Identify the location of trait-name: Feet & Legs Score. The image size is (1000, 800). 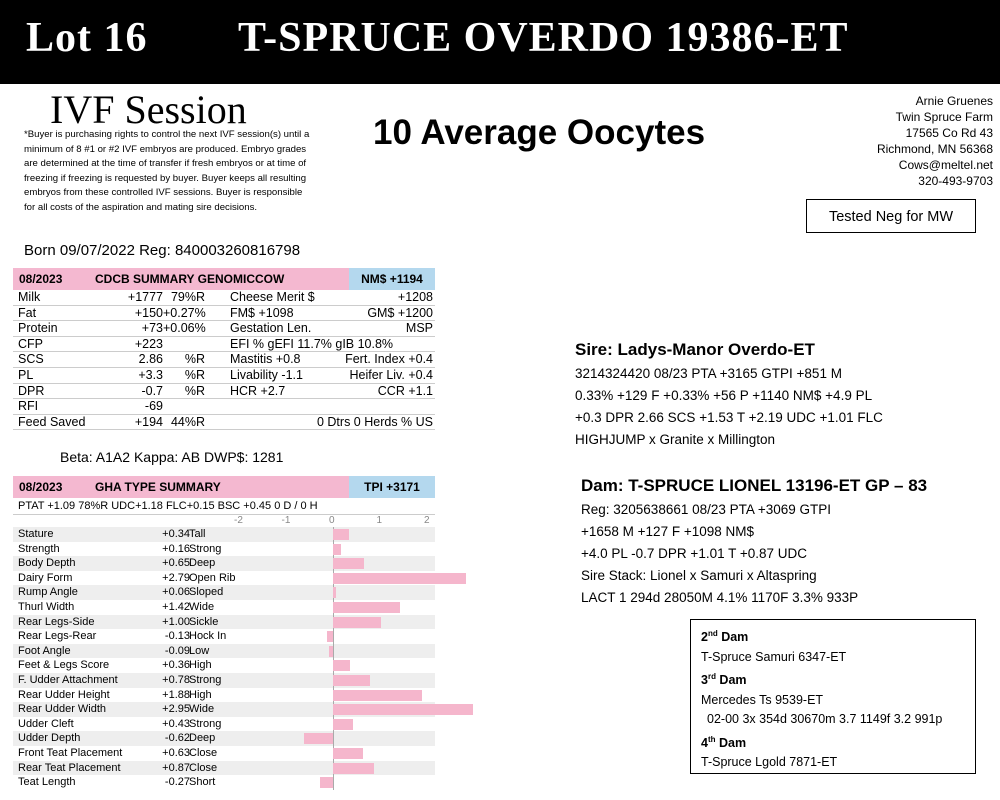
(64, 665).